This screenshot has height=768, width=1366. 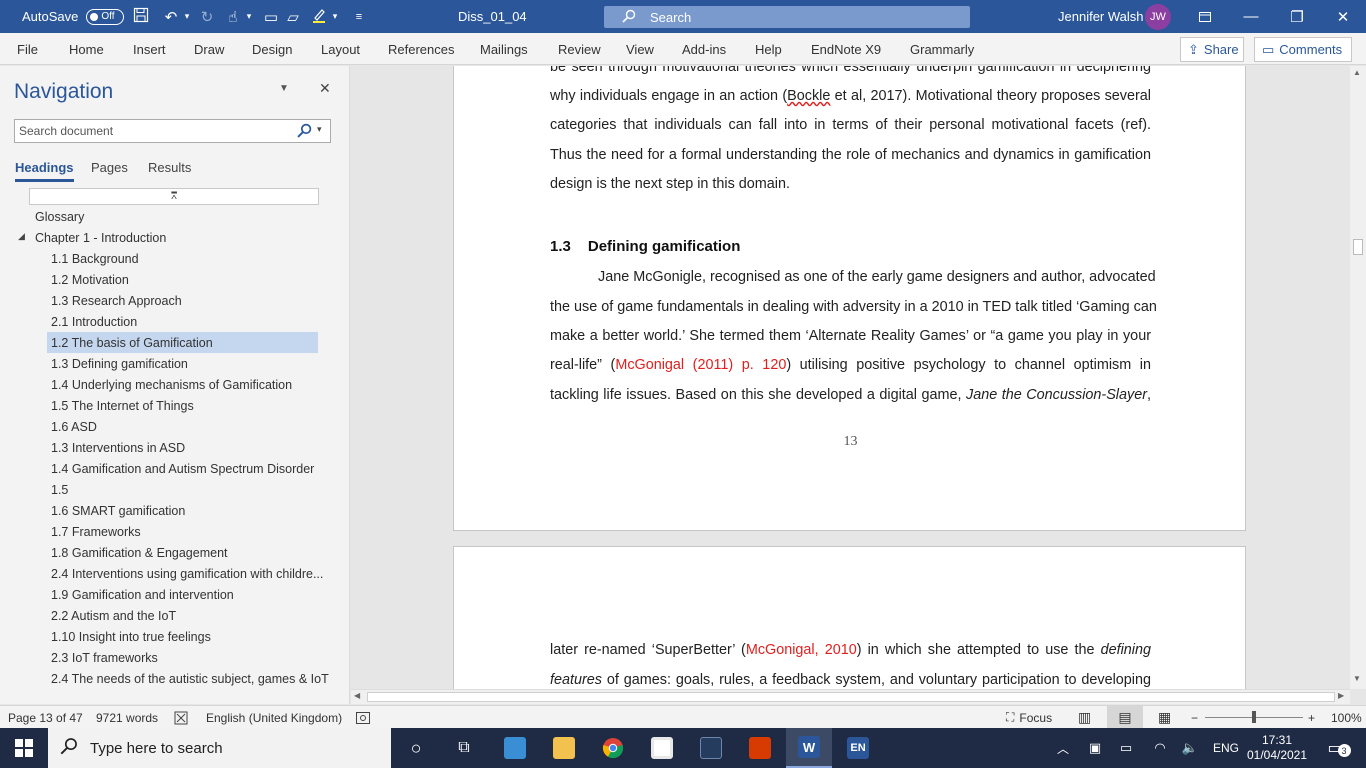 What do you see at coordinates (846, 49) in the screenshot?
I see `tab-endnote: EndNote X9` at bounding box center [846, 49].